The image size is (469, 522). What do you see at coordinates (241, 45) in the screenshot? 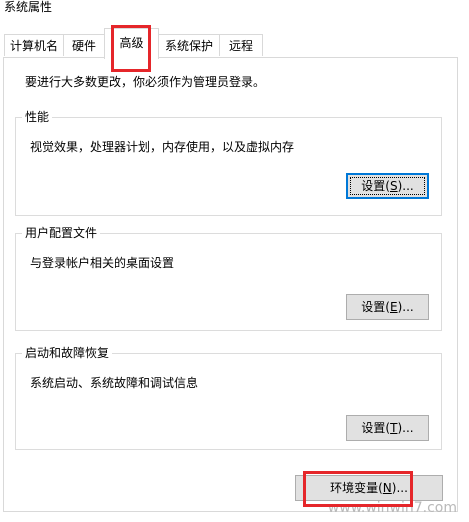
I see `tab-remote: 远程` at bounding box center [241, 45].